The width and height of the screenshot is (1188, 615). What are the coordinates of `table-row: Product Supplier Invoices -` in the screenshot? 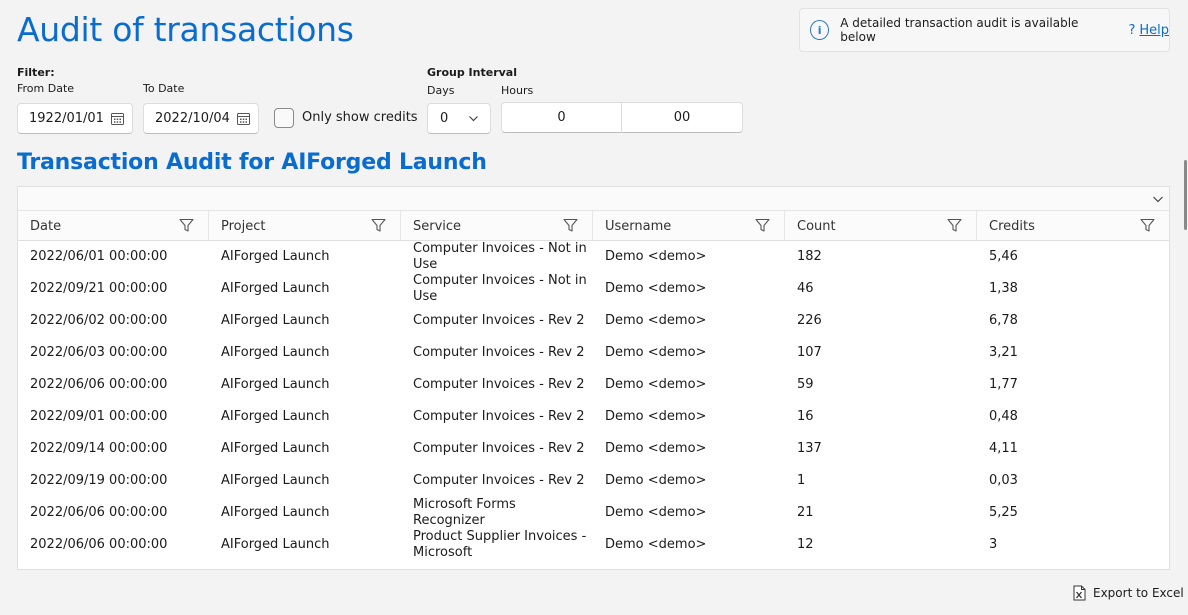 It's located at (593, 565).